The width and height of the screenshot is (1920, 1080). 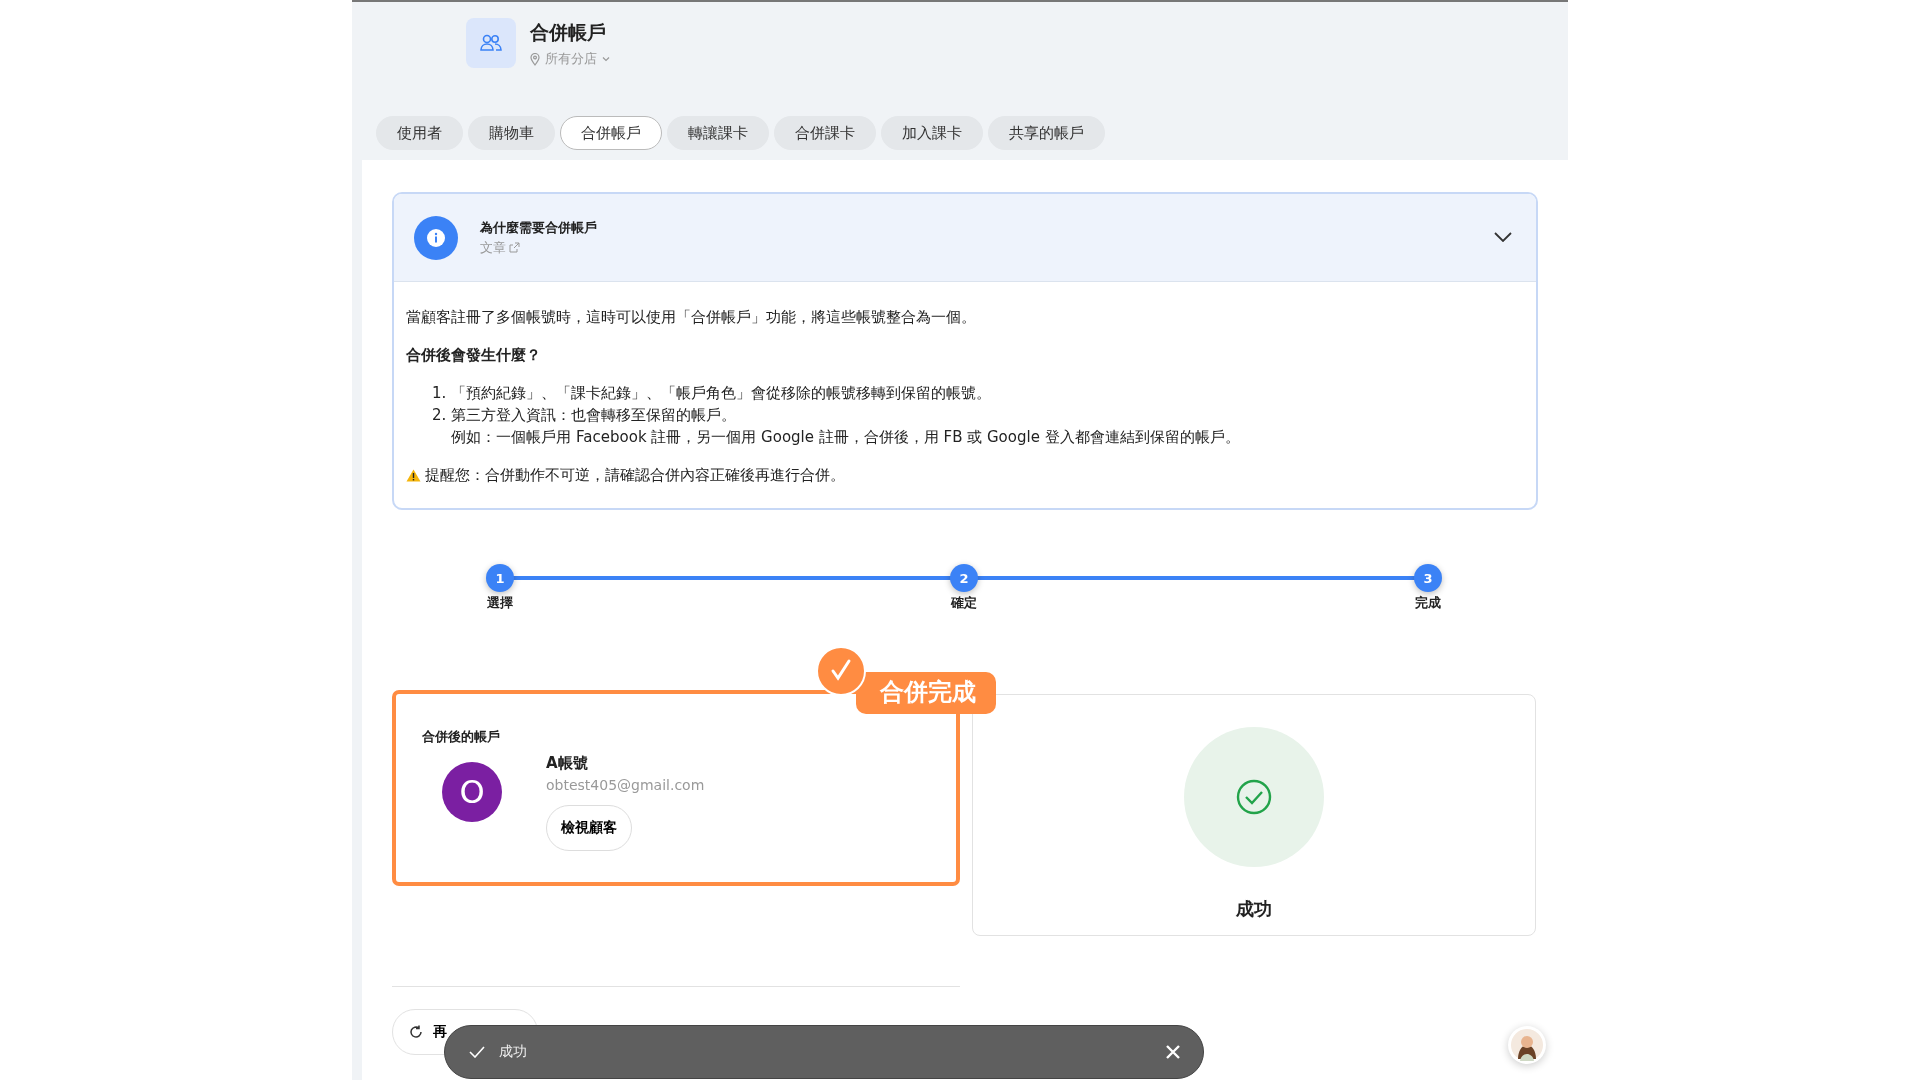 What do you see at coordinates (635, 475) in the screenshot?
I see `warning-text: 提醒您：合併動作不可逆，請確認合併內容正確後再進行合併。` at bounding box center [635, 475].